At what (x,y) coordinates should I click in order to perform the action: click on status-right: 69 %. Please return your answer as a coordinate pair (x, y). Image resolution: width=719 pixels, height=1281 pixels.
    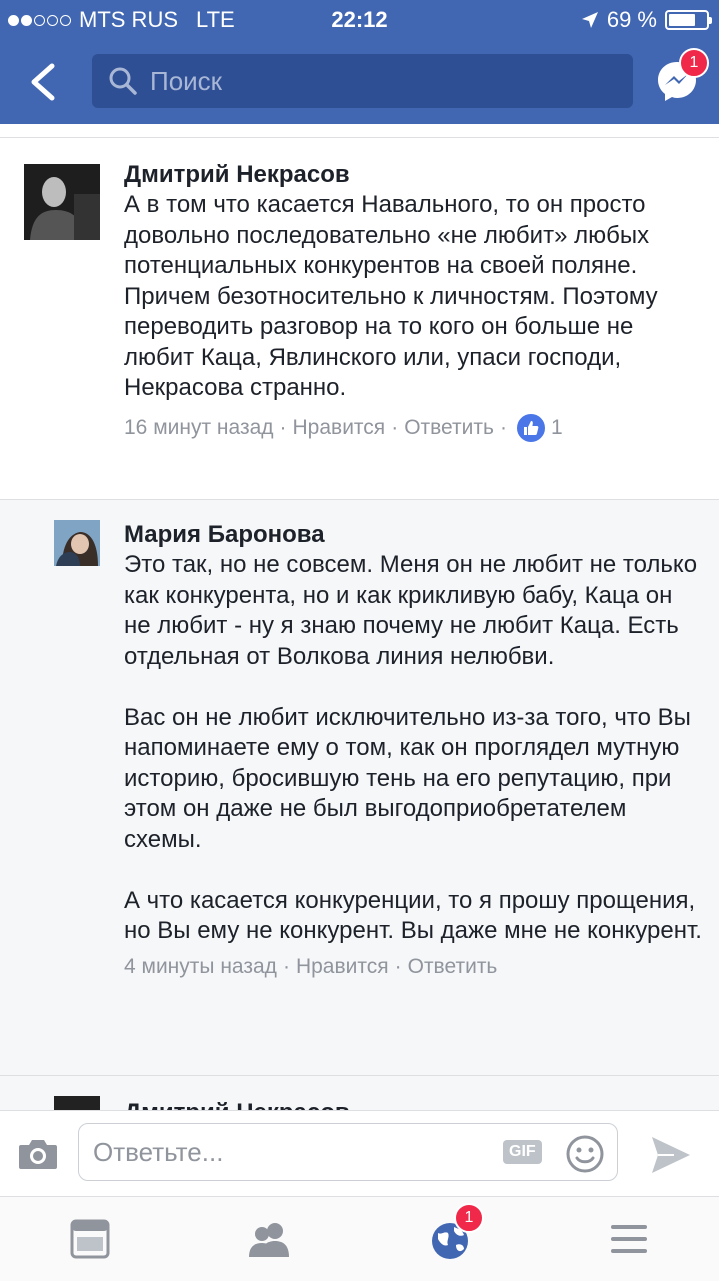
    Looking at the image, I should click on (646, 20).